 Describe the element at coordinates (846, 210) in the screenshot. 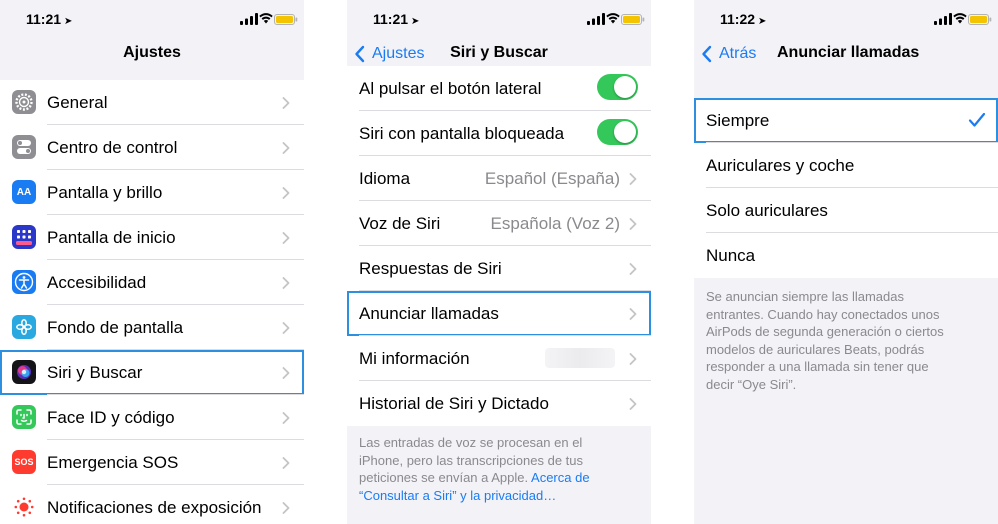

I see `option-headphones-only: Solo auriculares` at that location.